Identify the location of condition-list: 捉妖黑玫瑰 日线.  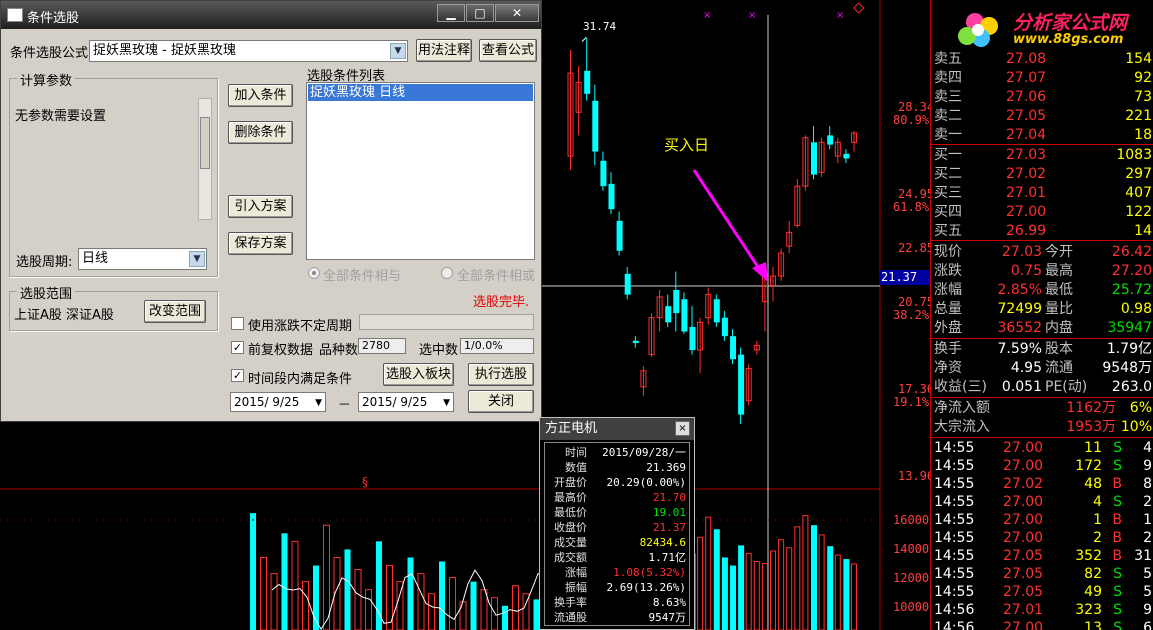
(420, 171).